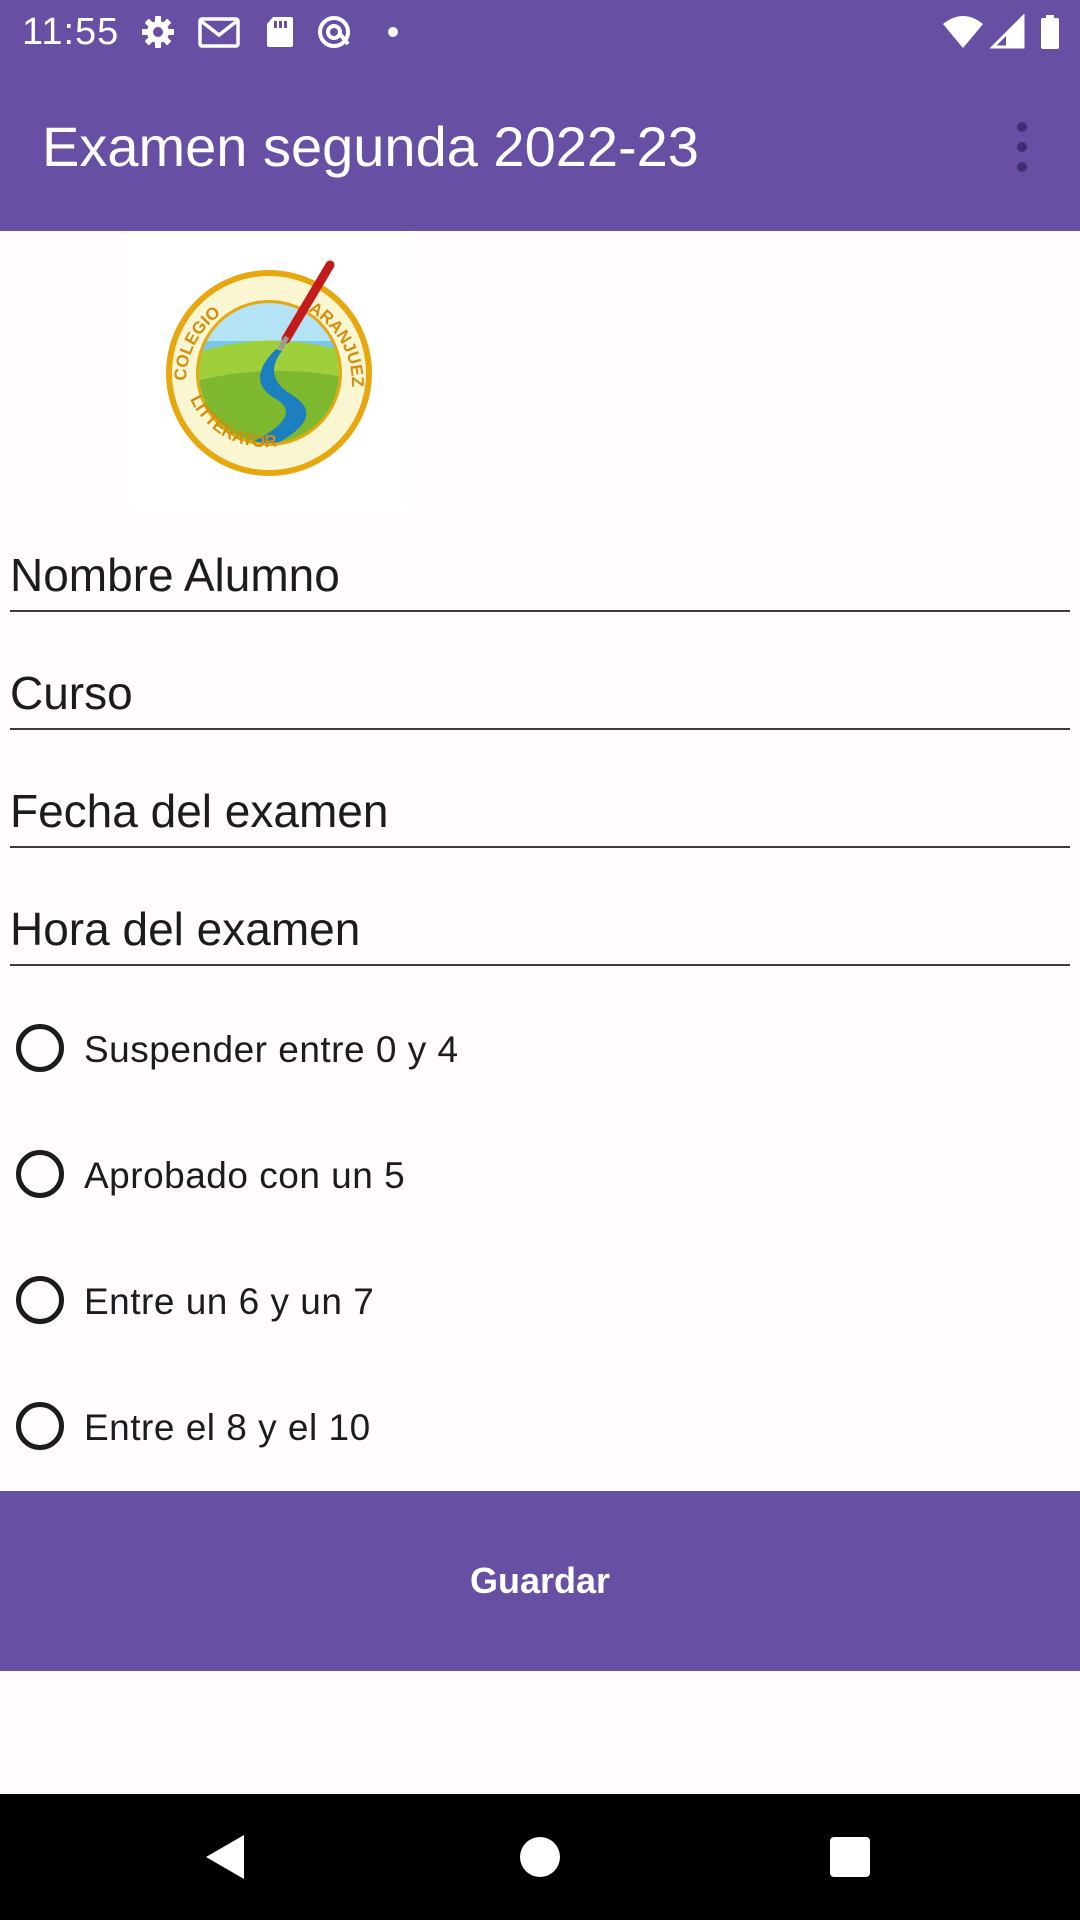 This screenshot has width=1080, height=1920. I want to click on wifi-icon, so click(963, 32).